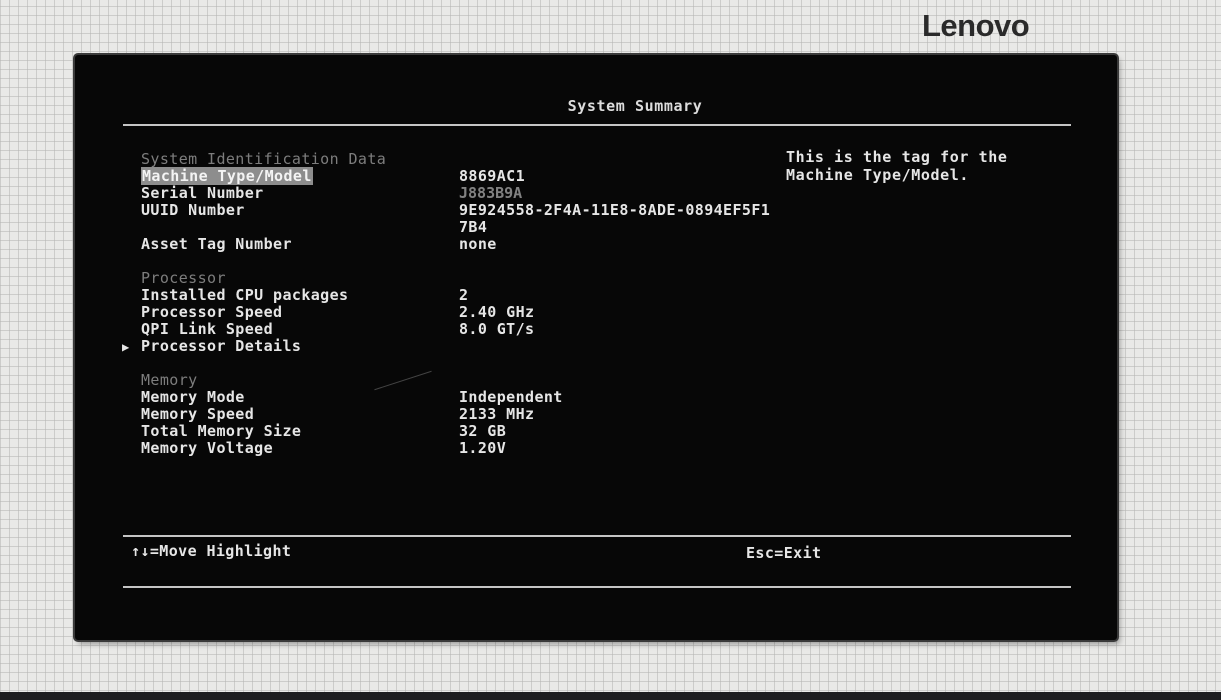 The width and height of the screenshot is (1221, 700). Describe the element at coordinates (615, 210) in the screenshot. I see `uuid-number-value: 9E924558-2F4A-11E8-8ADE-0894EF5F1` at that location.